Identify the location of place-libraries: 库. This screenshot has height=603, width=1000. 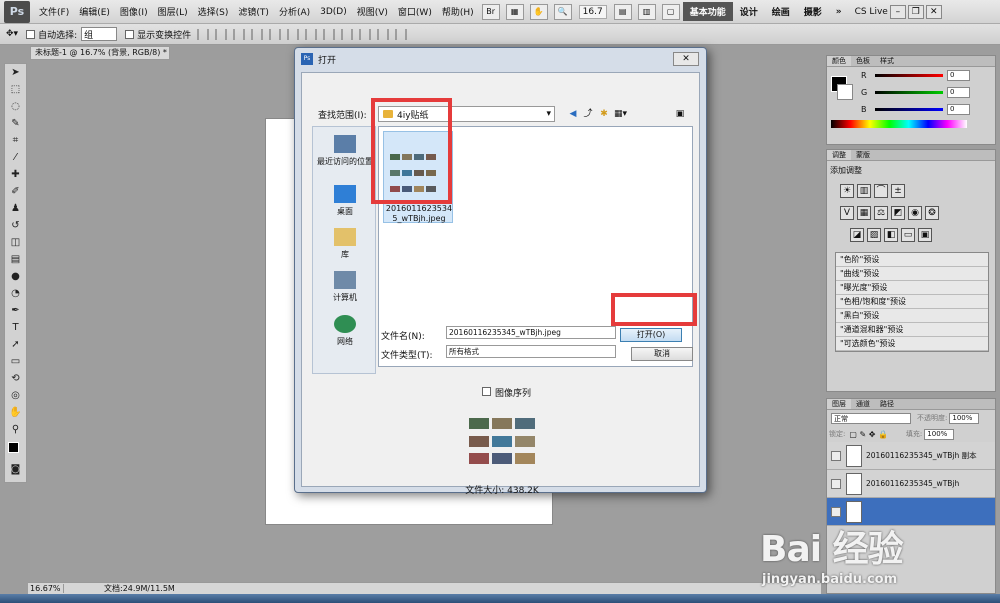
(345, 244).